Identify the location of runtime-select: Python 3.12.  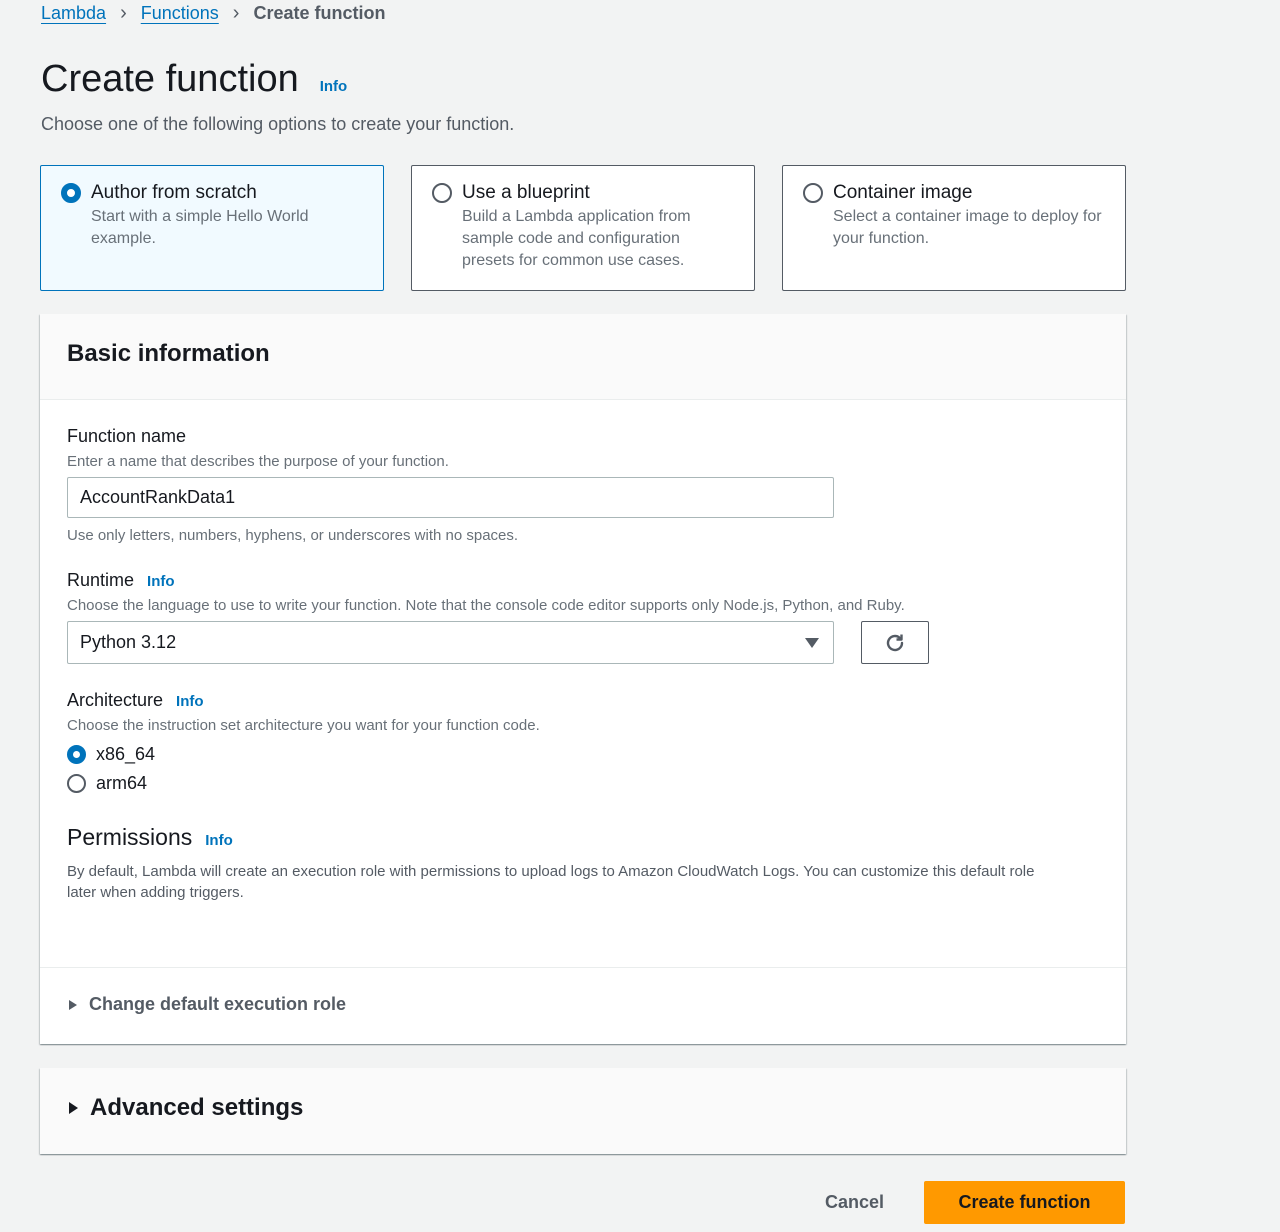
(450, 642).